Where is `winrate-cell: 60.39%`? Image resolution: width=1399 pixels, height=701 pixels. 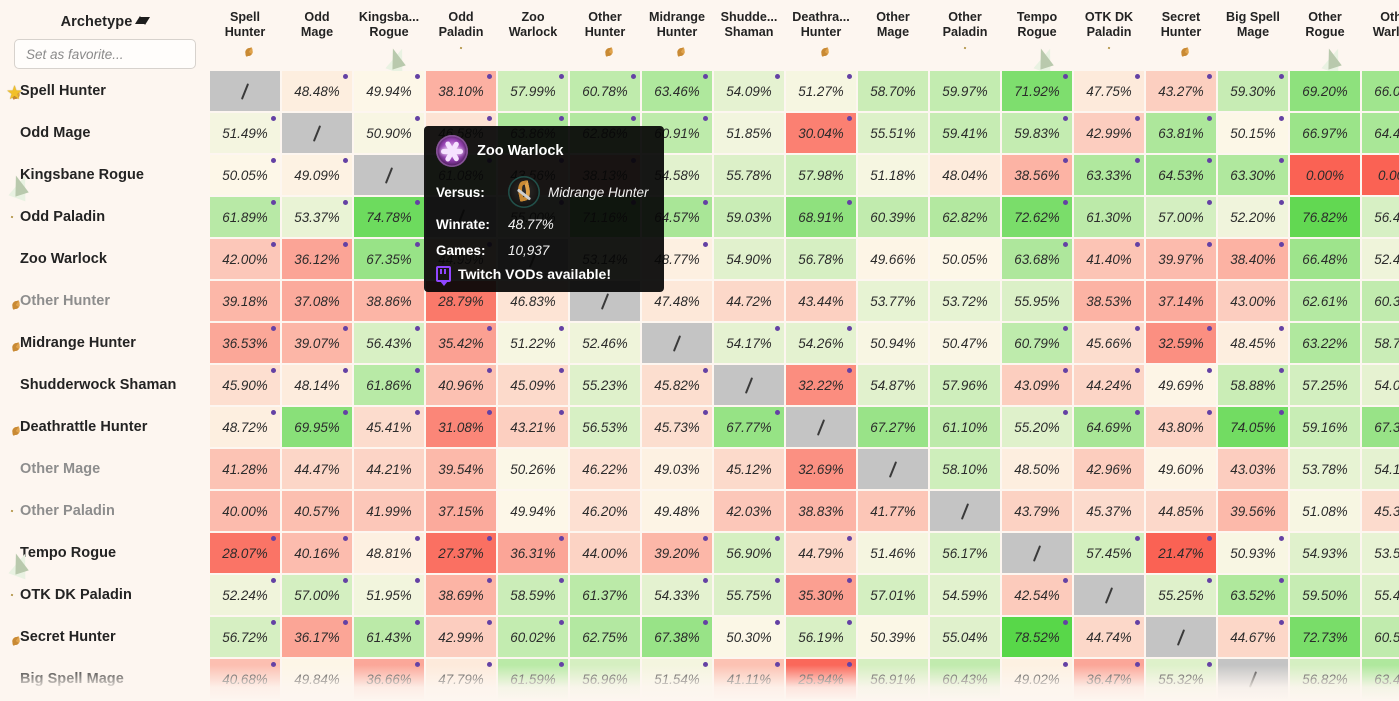
winrate-cell: 60.39% is located at coordinates (893, 217).